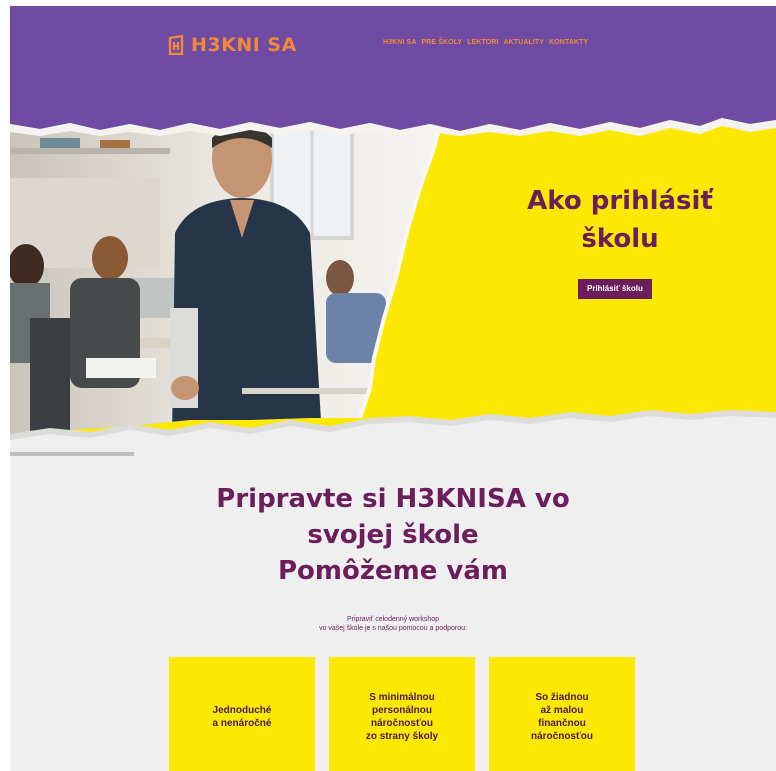 This screenshot has height=771, width=776. I want to click on section-title-line2: svojej škole, so click(393, 535).